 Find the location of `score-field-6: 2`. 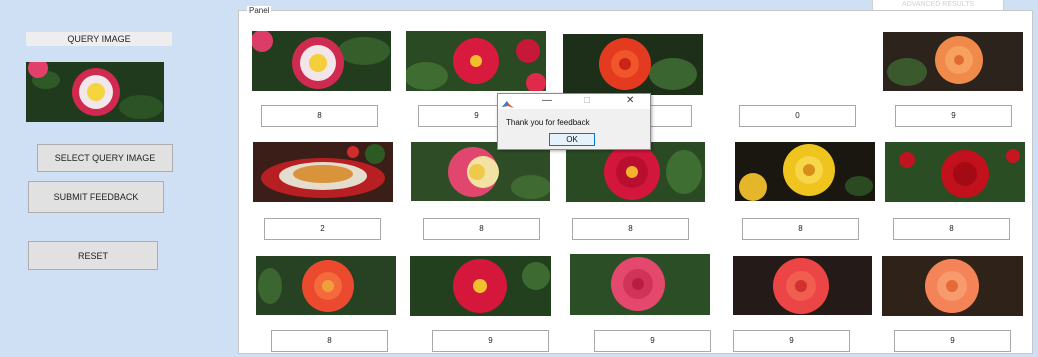

score-field-6: 2 is located at coordinates (322, 229).